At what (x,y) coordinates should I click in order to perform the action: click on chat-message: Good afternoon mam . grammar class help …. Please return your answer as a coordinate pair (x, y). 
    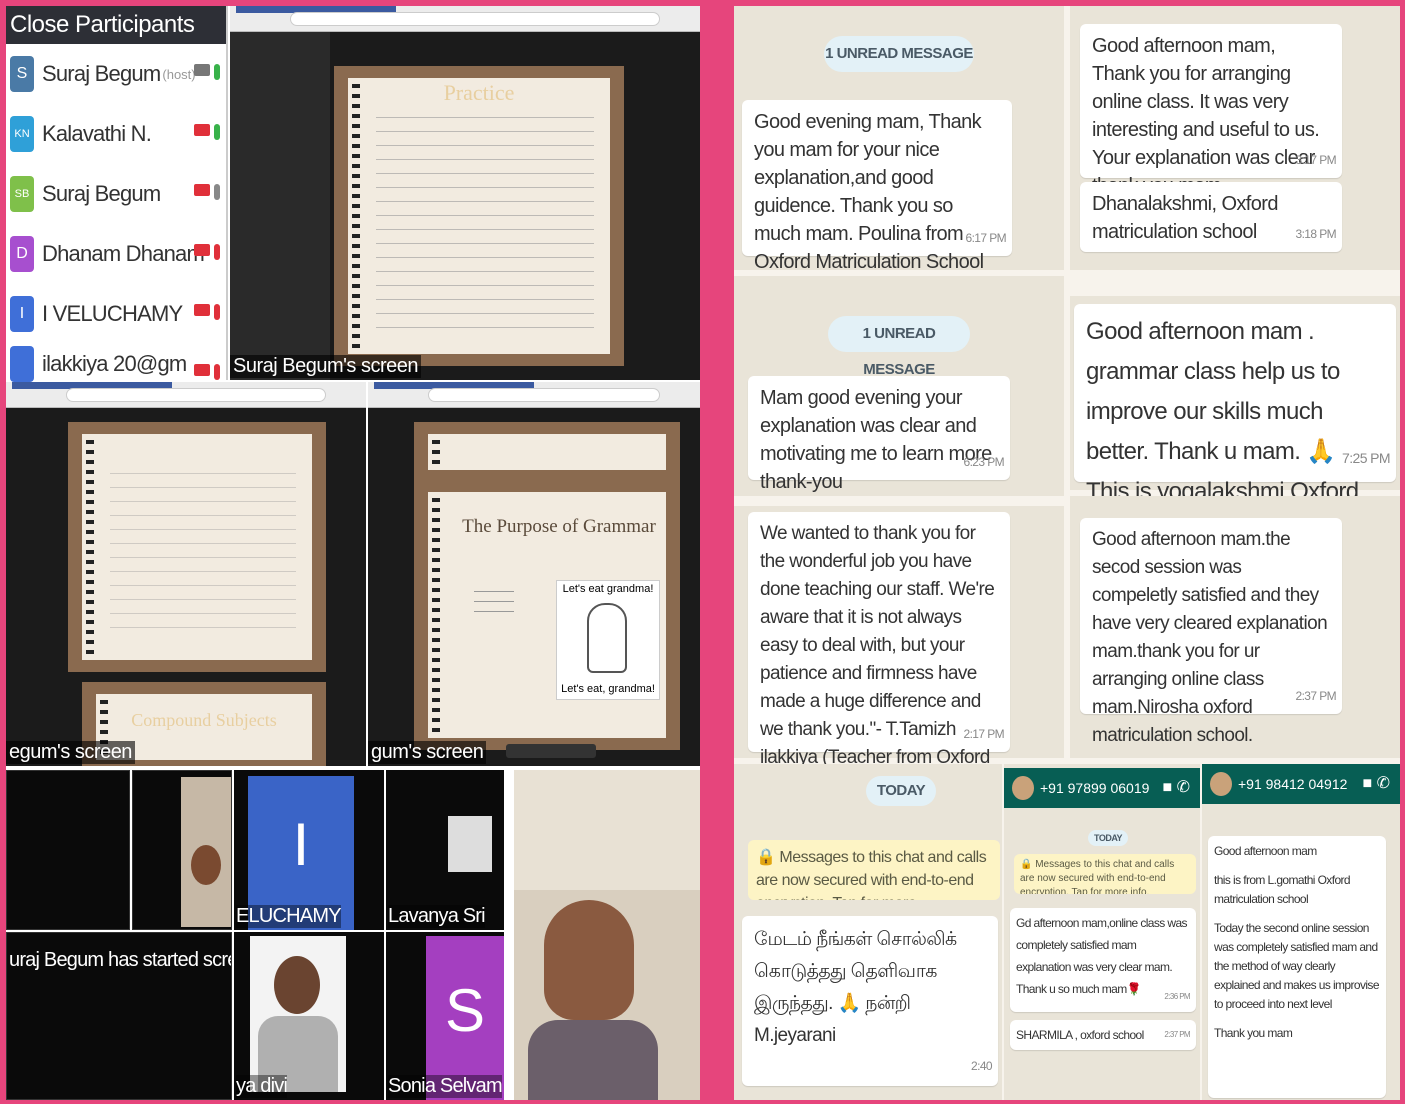
    Looking at the image, I should click on (1235, 424).